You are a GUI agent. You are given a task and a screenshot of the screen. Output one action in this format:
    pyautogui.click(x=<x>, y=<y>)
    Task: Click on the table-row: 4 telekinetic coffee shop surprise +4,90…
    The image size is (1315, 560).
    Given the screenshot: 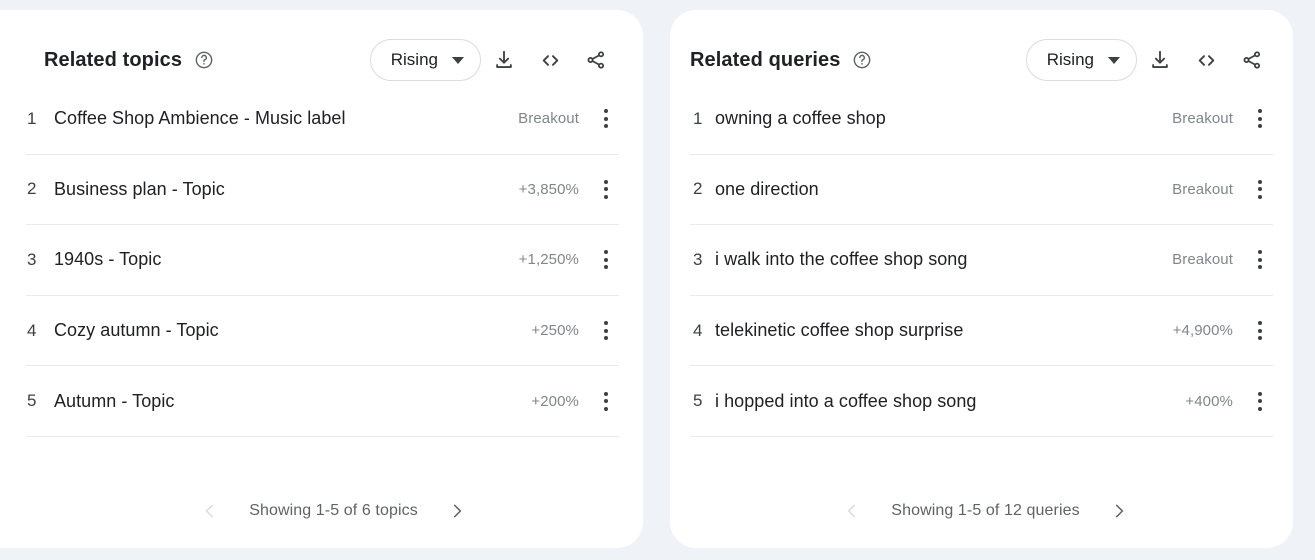 What is the action you would take?
    pyautogui.click(x=981, y=331)
    